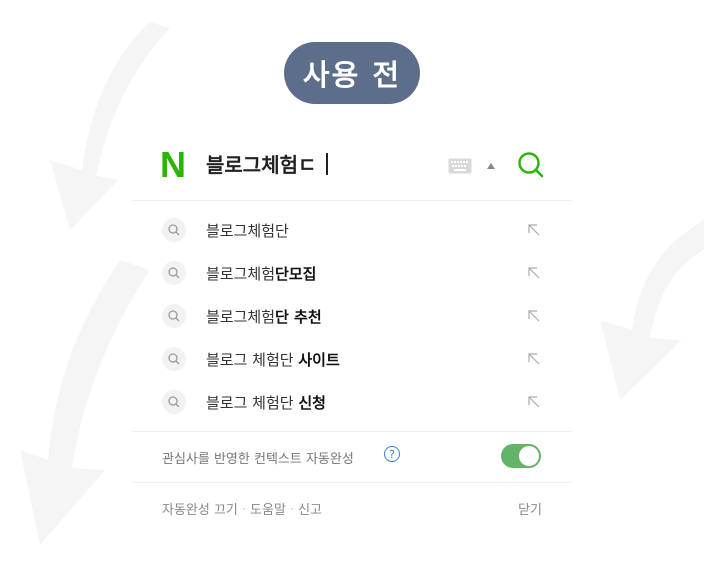 This screenshot has width=704, height=576. What do you see at coordinates (258, 459) in the screenshot?
I see `context-autocomplete-label: 관심사를 반영한 컨텍스트 자동완성` at bounding box center [258, 459].